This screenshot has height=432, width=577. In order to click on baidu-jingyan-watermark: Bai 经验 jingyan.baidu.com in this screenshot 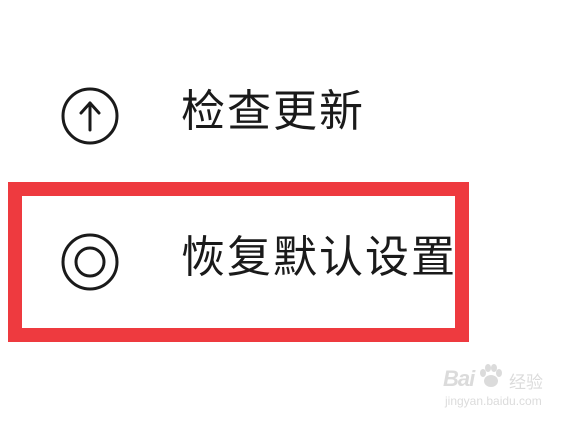, I will do `click(503, 390)`.